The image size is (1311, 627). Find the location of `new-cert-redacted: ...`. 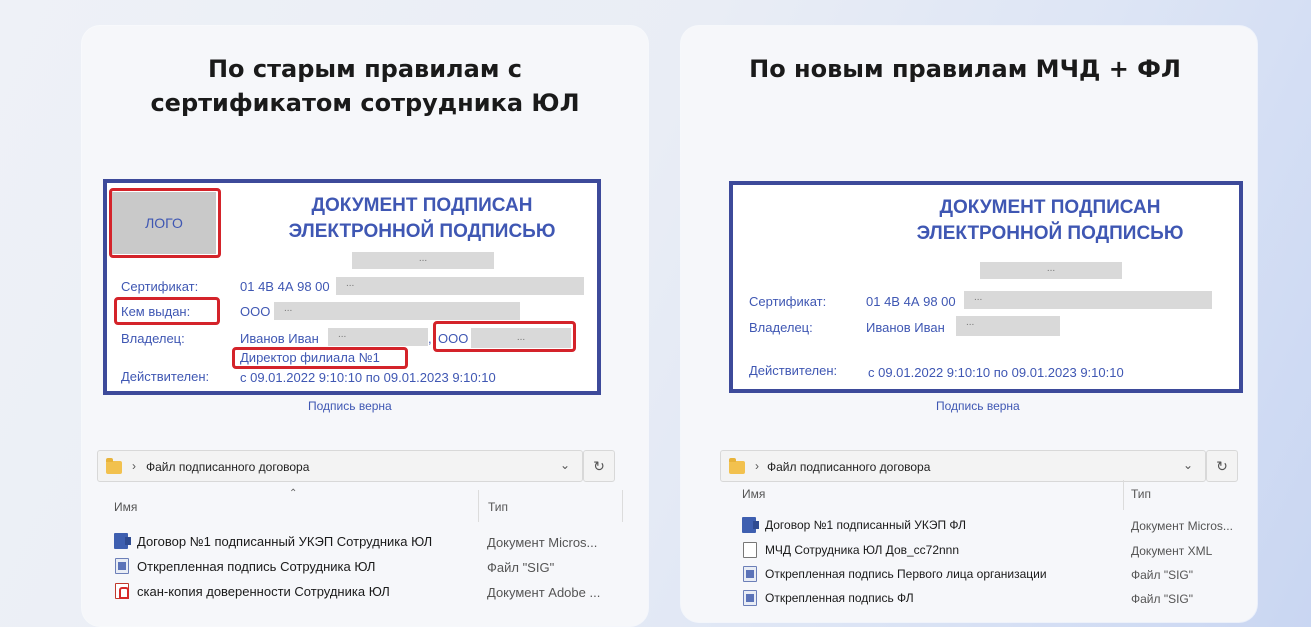

new-cert-redacted: ... is located at coordinates (1088, 300).